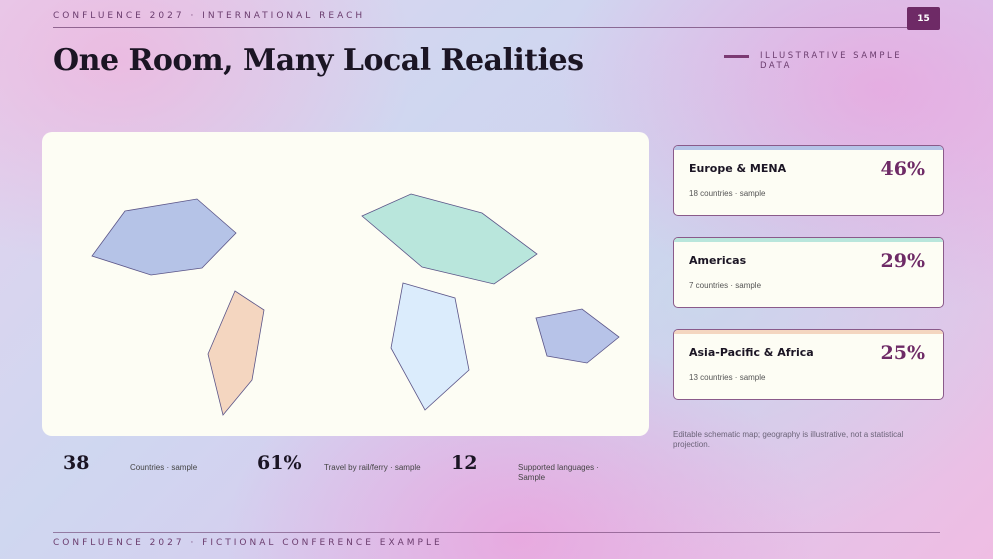  What do you see at coordinates (209, 16) in the screenshot?
I see `slide-kicker: CONFLUENCE 2027 · INTERNATIONAL REACH` at bounding box center [209, 16].